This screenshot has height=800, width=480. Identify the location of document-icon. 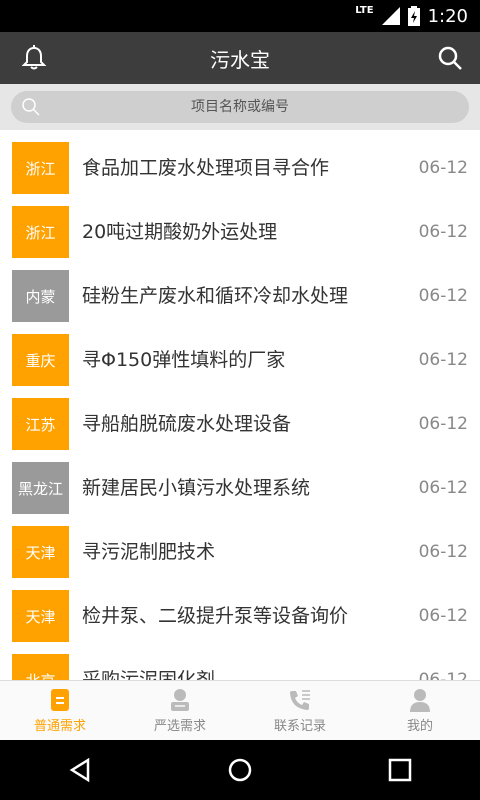
(60, 700).